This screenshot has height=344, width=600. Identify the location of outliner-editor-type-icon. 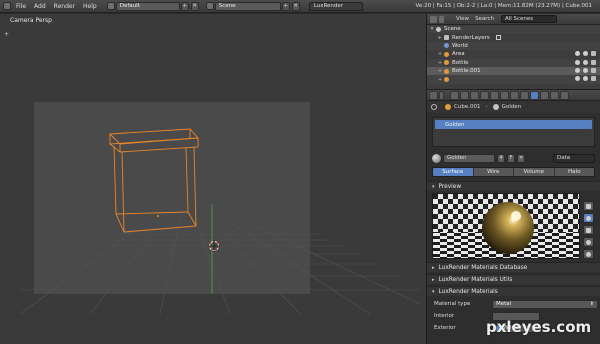
(433, 19).